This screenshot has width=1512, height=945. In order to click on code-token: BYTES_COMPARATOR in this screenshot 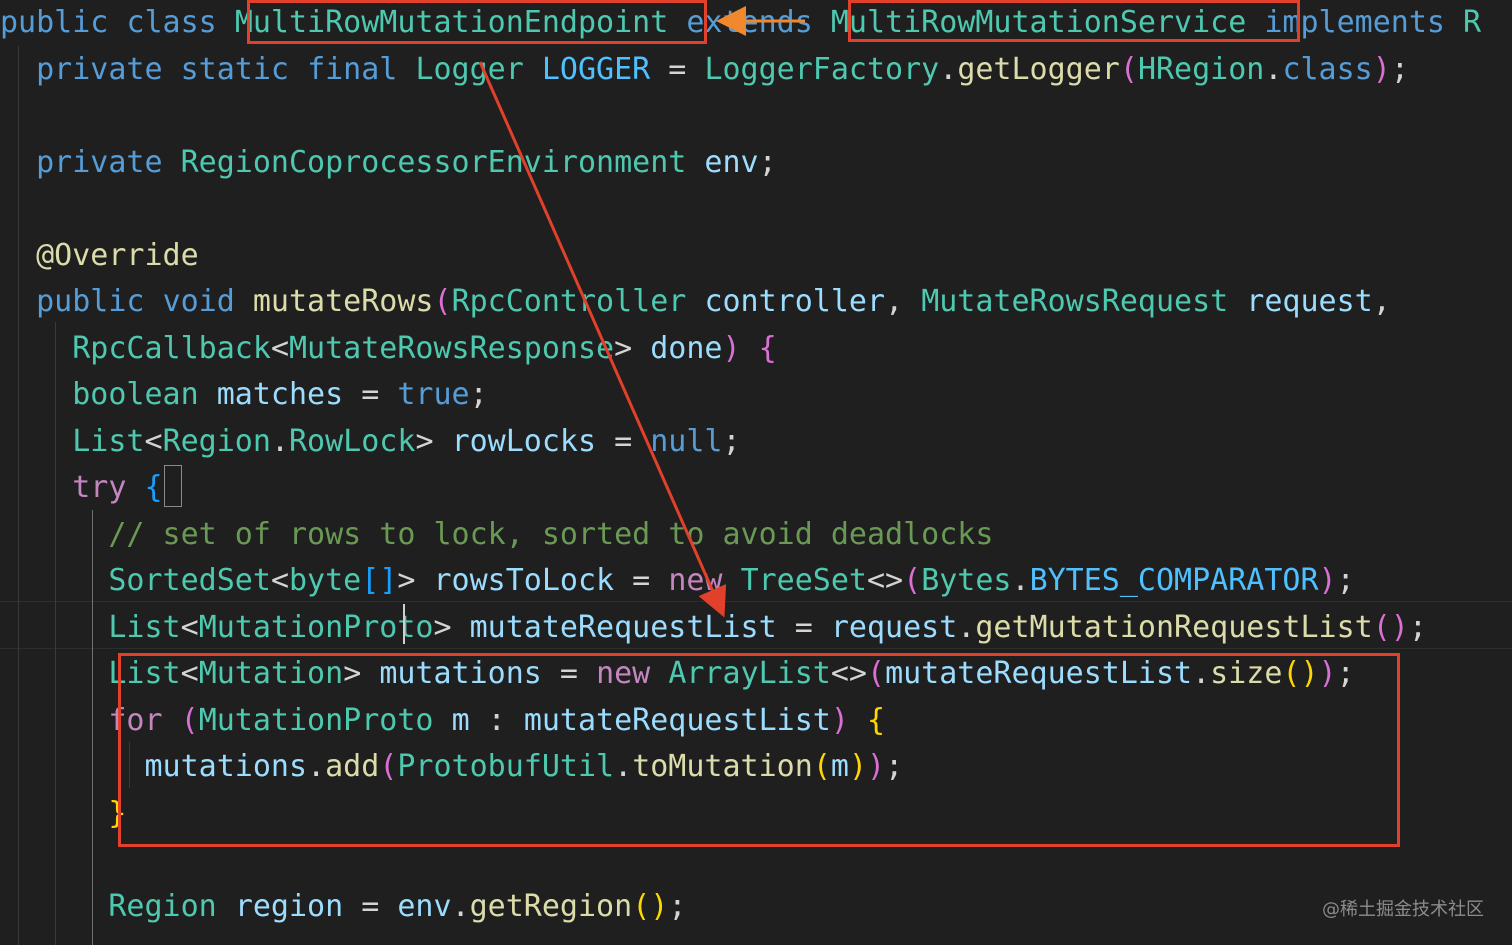, I will do `click(1174, 580)`.